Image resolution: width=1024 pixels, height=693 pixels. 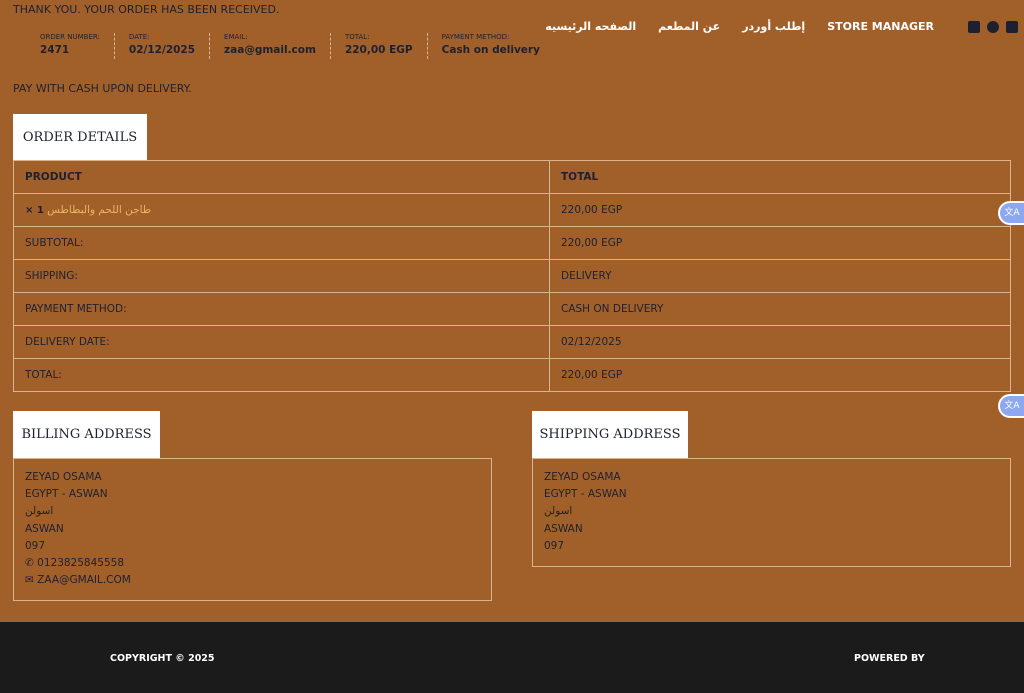 What do you see at coordinates (590, 26) in the screenshot?
I see `nav-home: الصفحه الرئيسيه` at bounding box center [590, 26].